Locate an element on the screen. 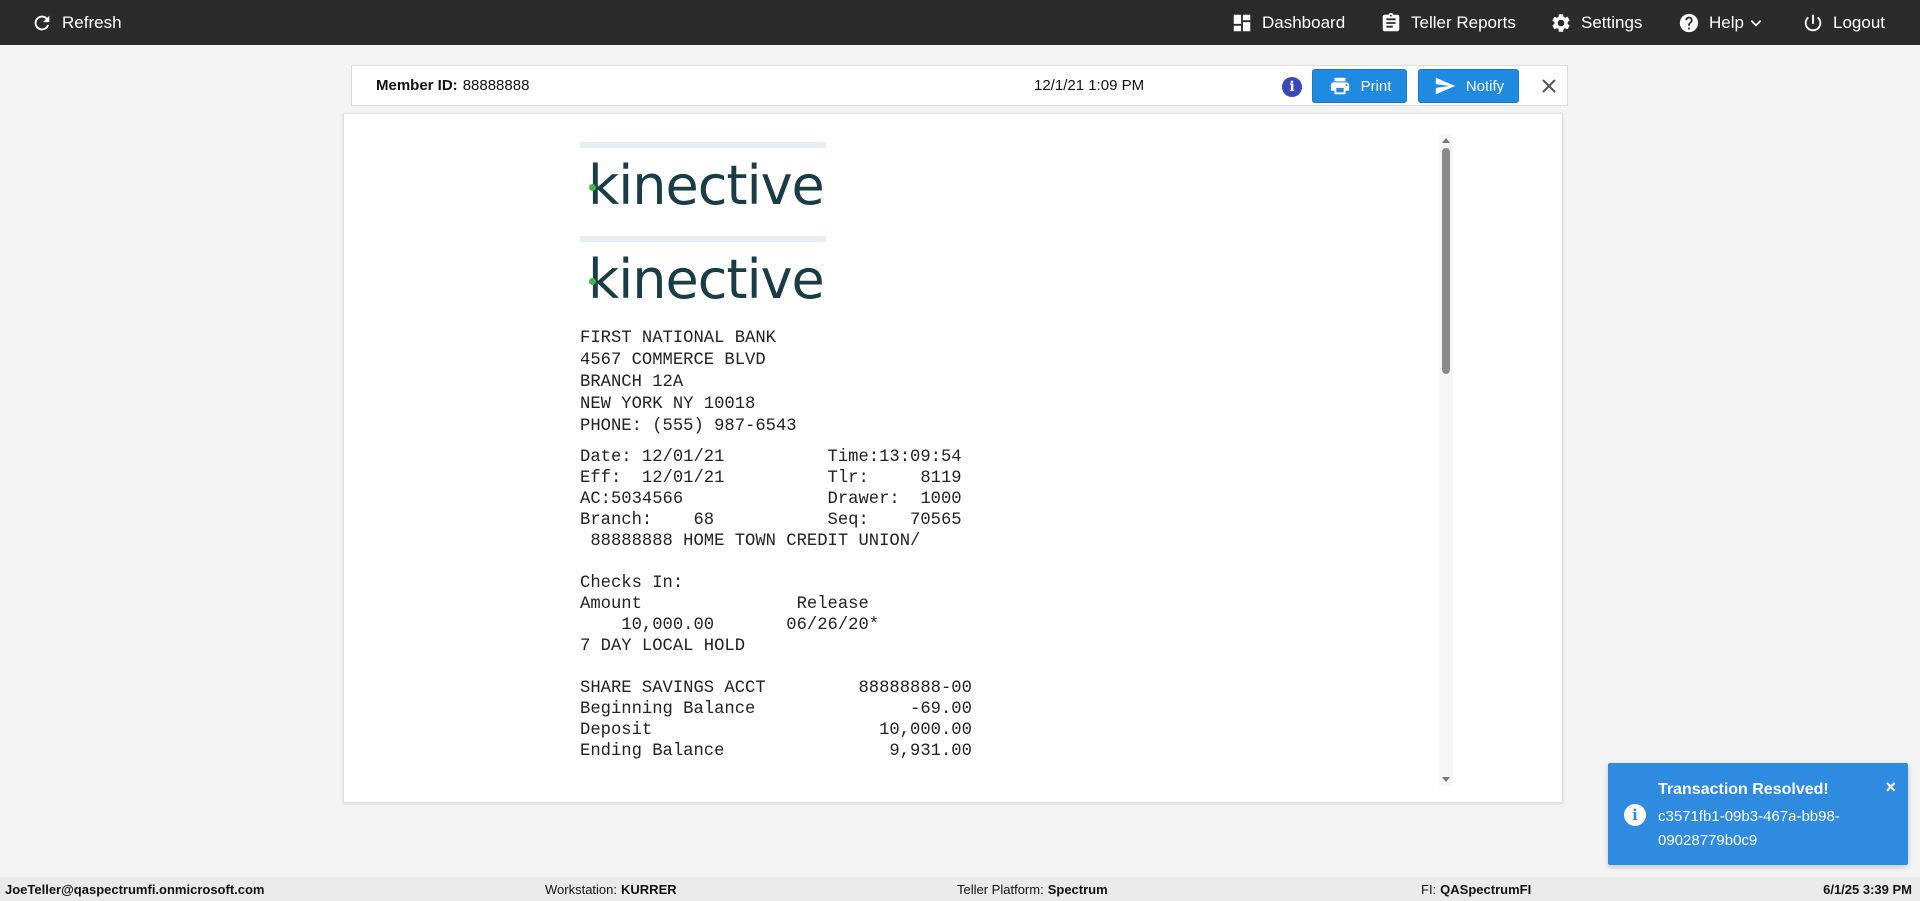  teller-reports-button: Teller Reports is located at coordinates (1448, 22).